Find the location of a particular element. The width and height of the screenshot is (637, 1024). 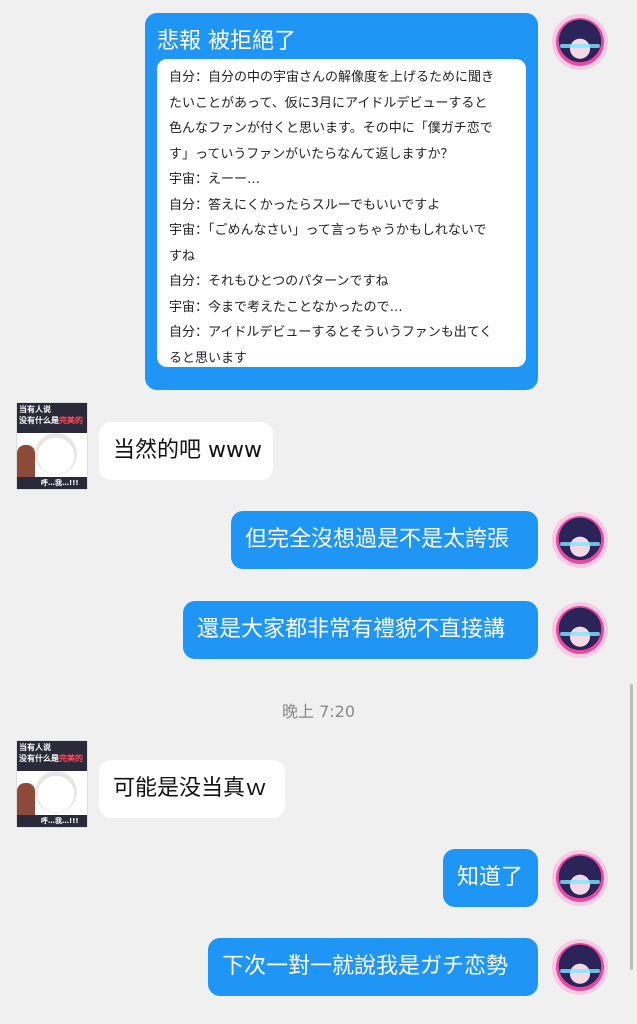

message-bubble-me: 知道了 is located at coordinates (490, 878).